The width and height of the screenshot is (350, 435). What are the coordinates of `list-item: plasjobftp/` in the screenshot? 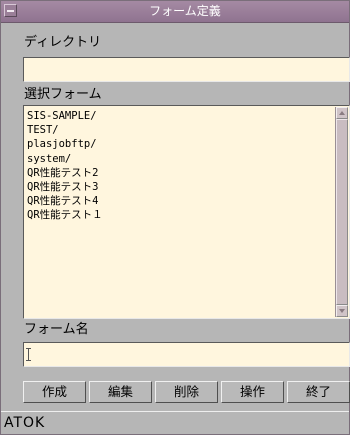 It's located at (65, 144).